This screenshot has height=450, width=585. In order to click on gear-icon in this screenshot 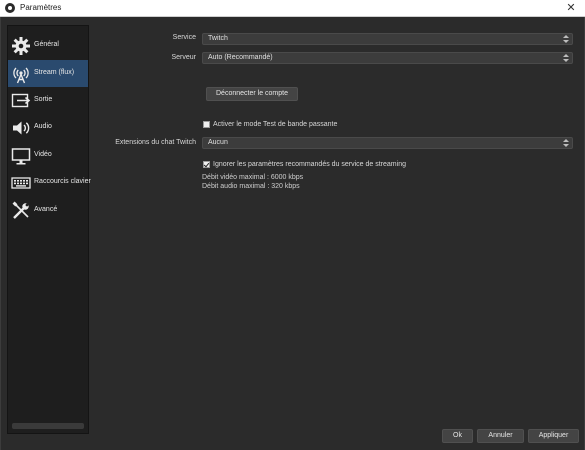, I will do `click(21, 46)`.